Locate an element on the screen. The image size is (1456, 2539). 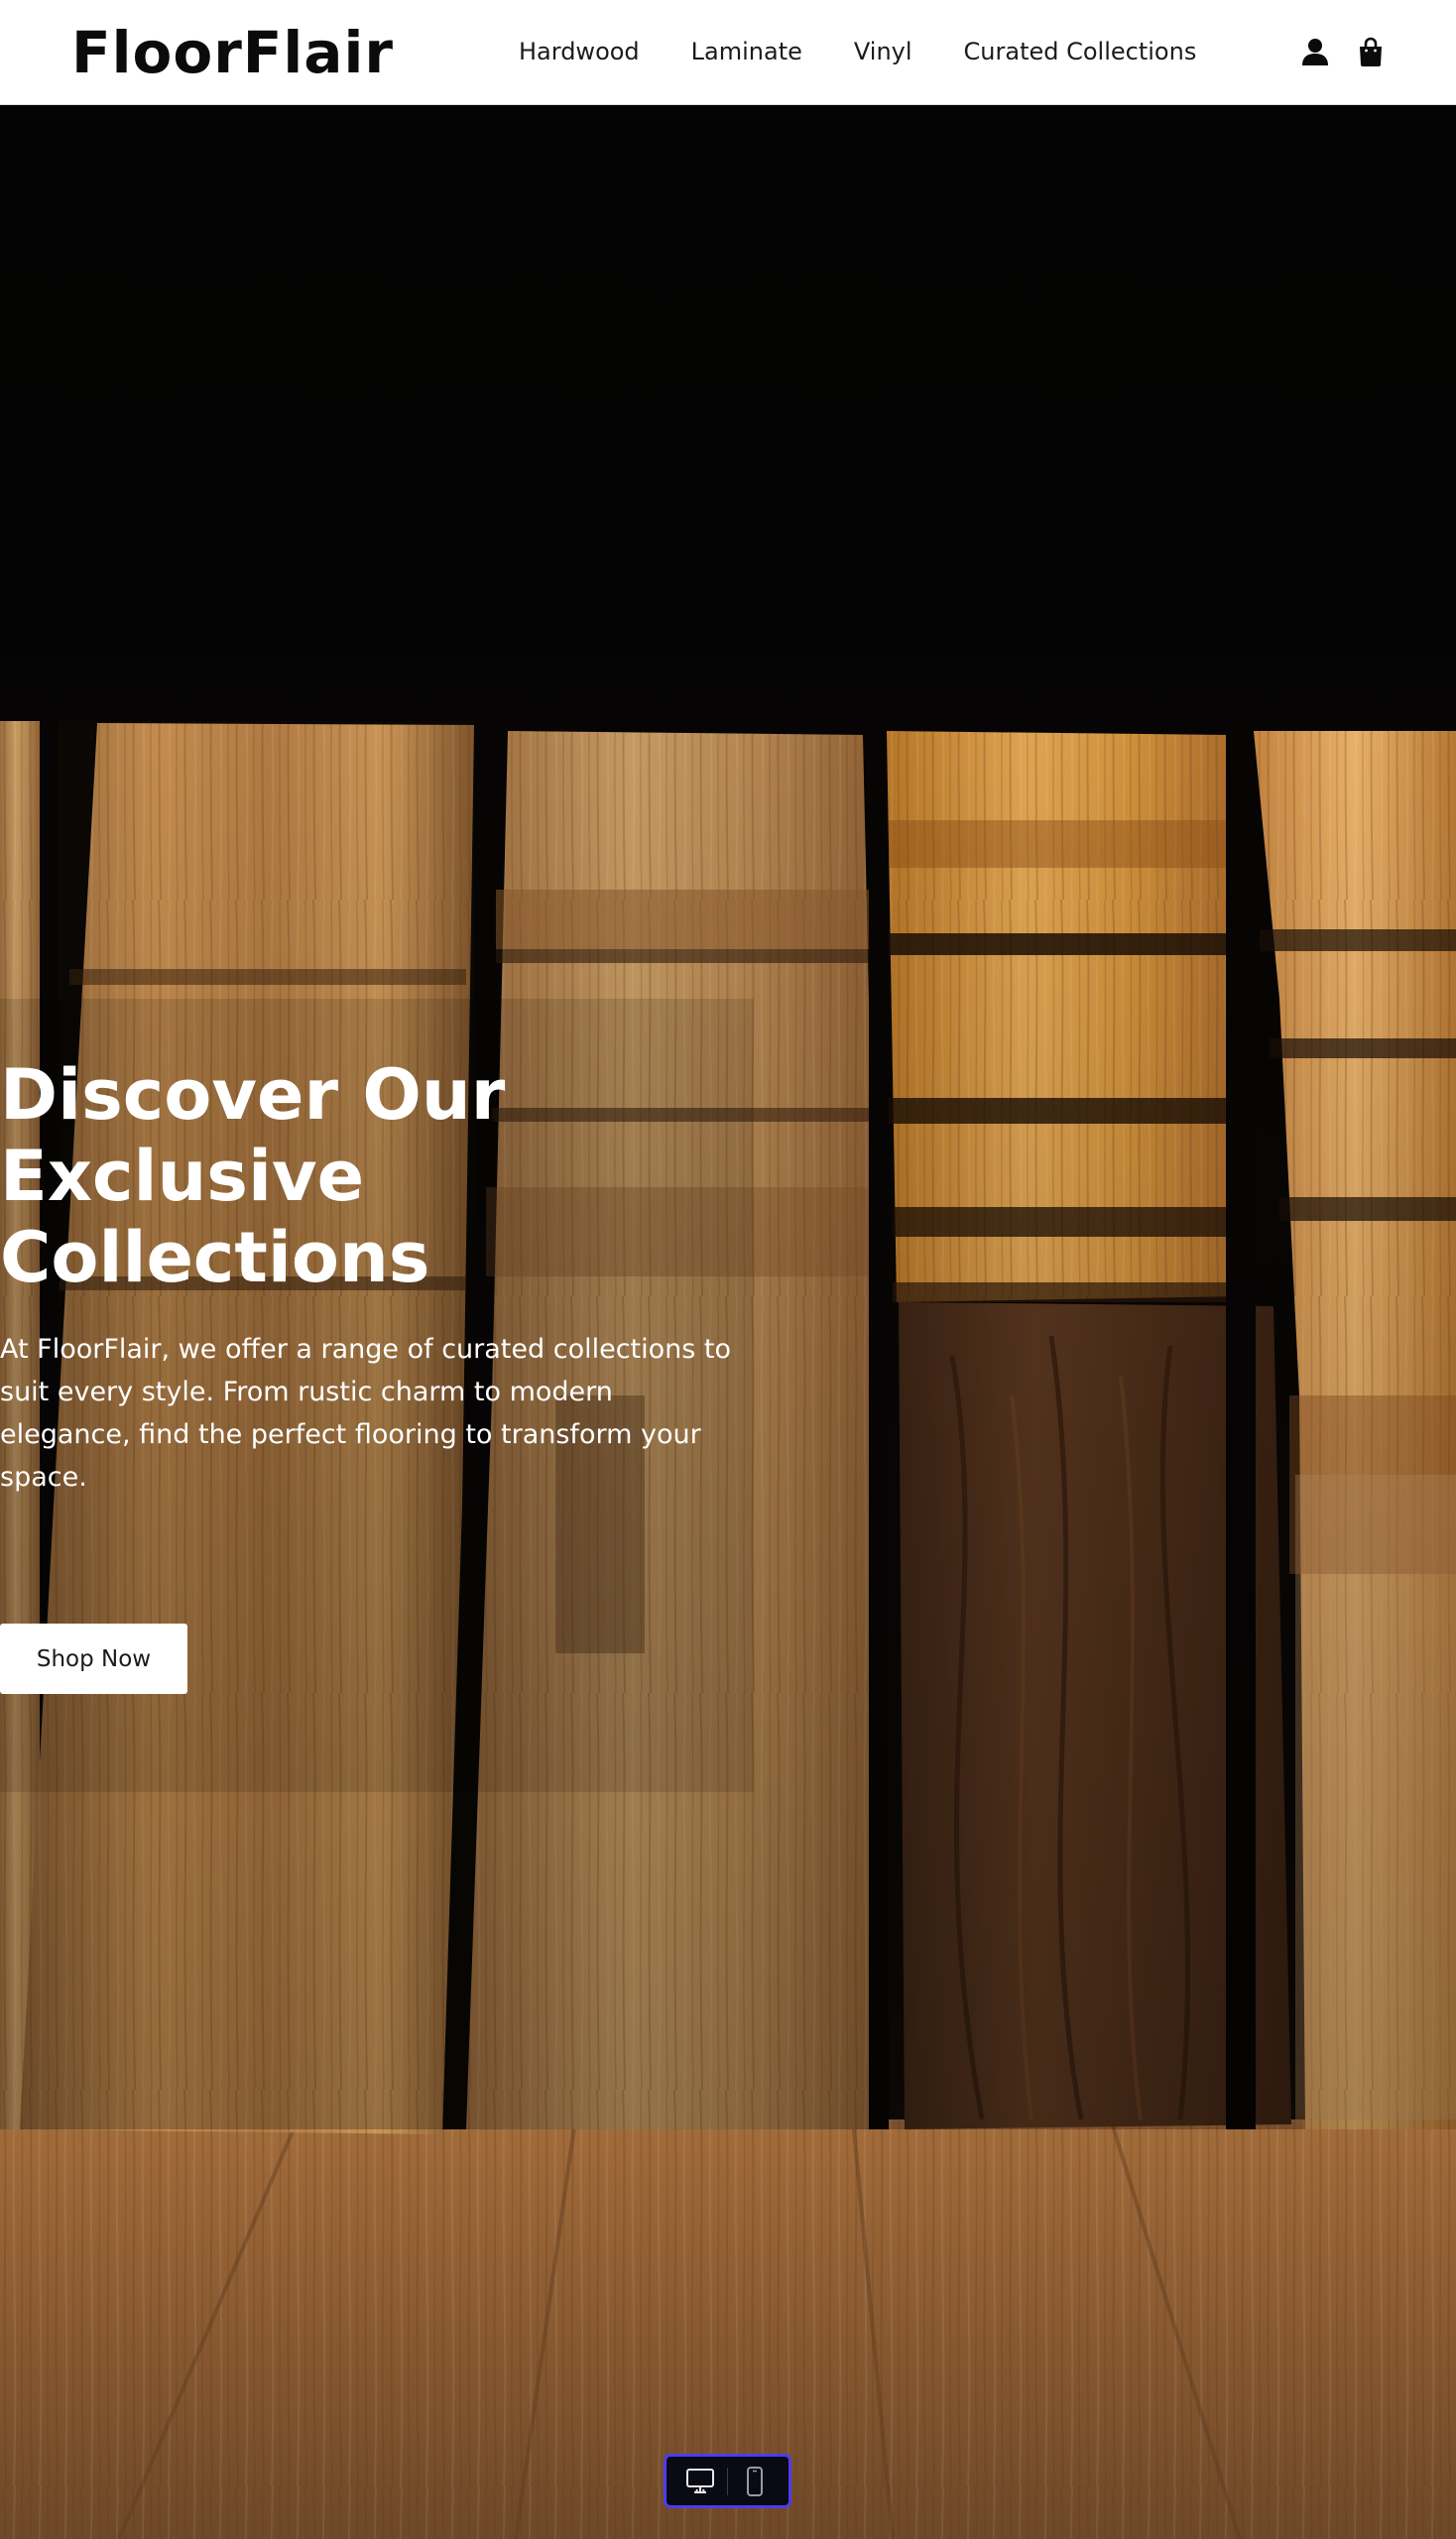
mobile-view-button is located at coordinates (755, 2481).